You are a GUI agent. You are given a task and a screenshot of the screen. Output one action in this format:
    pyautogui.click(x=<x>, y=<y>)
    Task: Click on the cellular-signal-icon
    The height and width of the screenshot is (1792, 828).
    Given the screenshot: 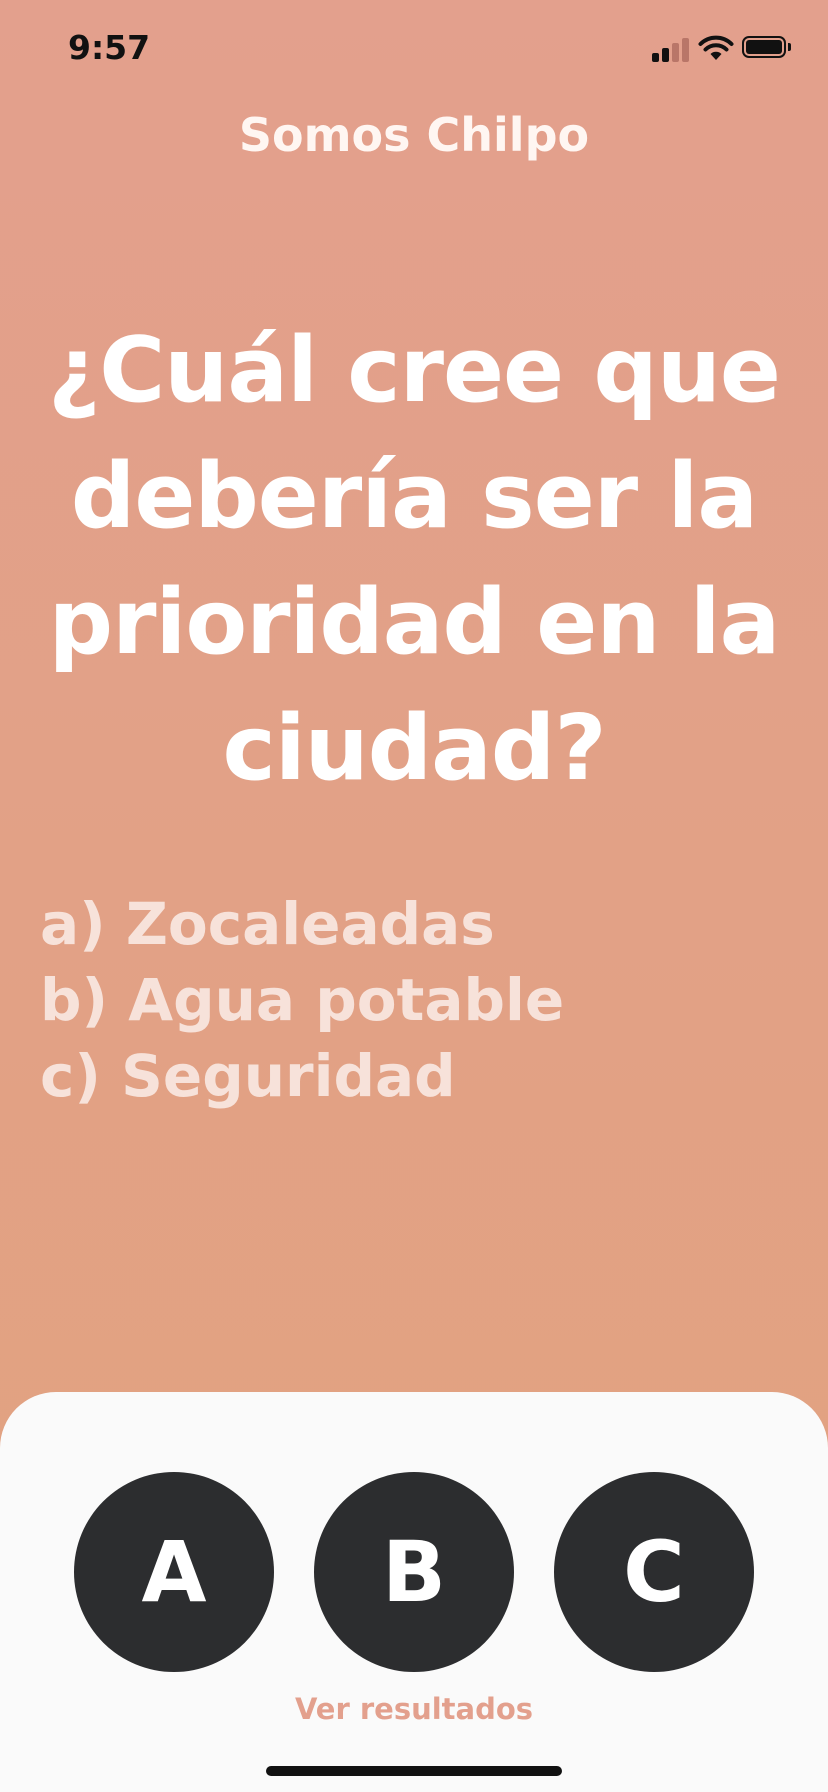 What is the action you would take?
    pyautogui.click(x=672, y=50)
    